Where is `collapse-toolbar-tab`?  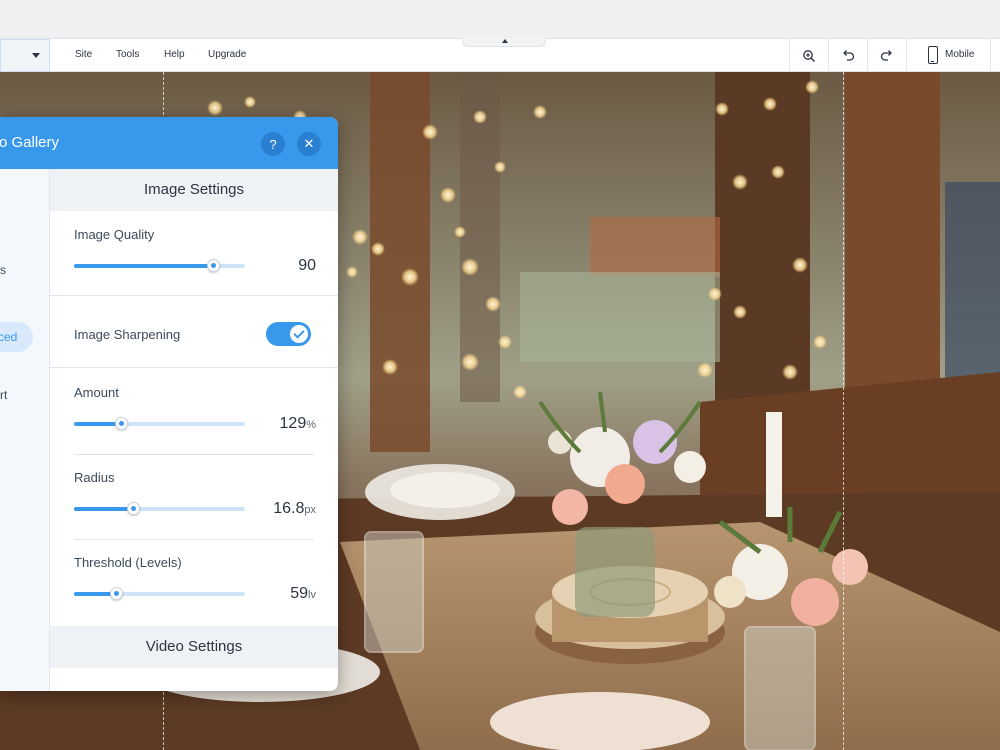
collapse-toolbar-tab is located at coordinates (504, 42).